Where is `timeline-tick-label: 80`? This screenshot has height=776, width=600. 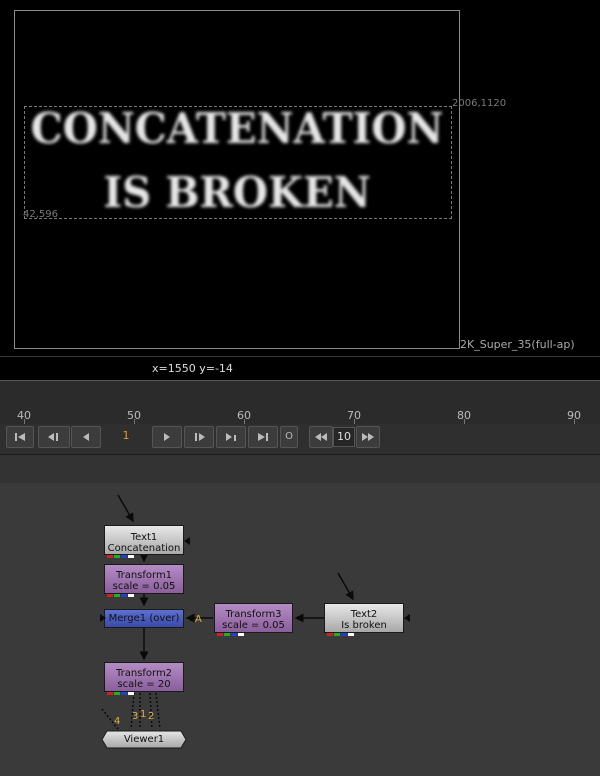 timeline-tick-label: 80 is located at coordinates (464, 415).